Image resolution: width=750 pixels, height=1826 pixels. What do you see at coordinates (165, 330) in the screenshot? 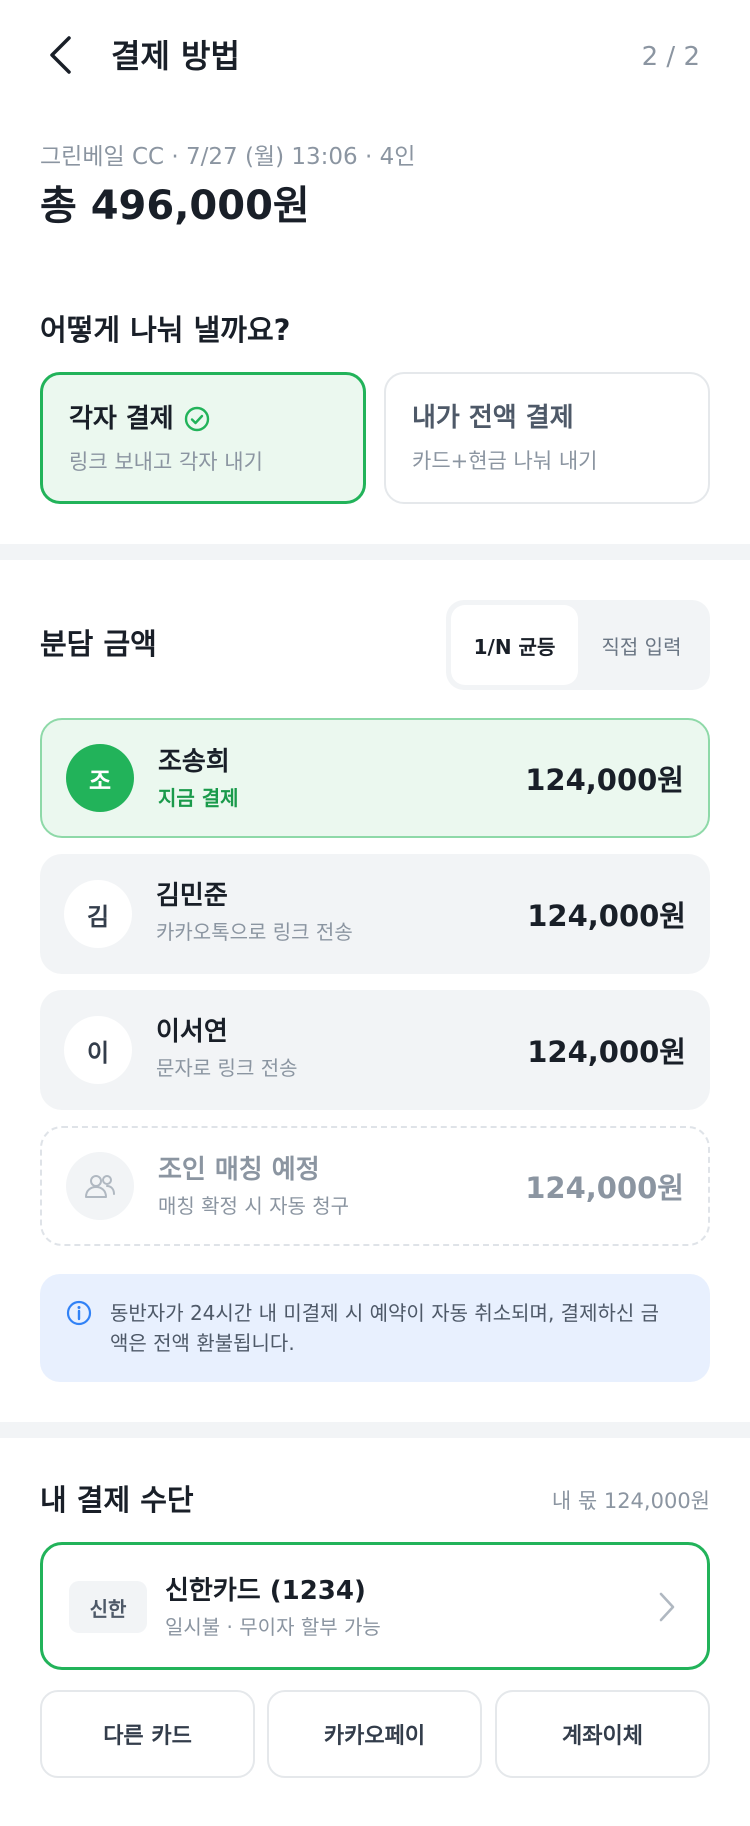
I see `split-section-title: 어떻게 나눠 낼까요?` at bounding box center [165, 330].